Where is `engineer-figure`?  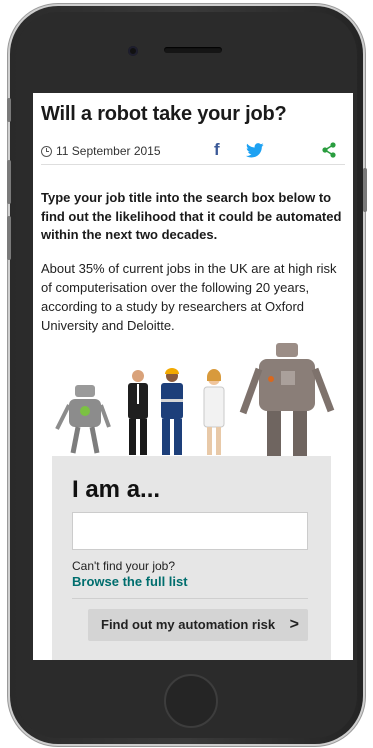 engineer-figure is located at coordinates (172, 411).